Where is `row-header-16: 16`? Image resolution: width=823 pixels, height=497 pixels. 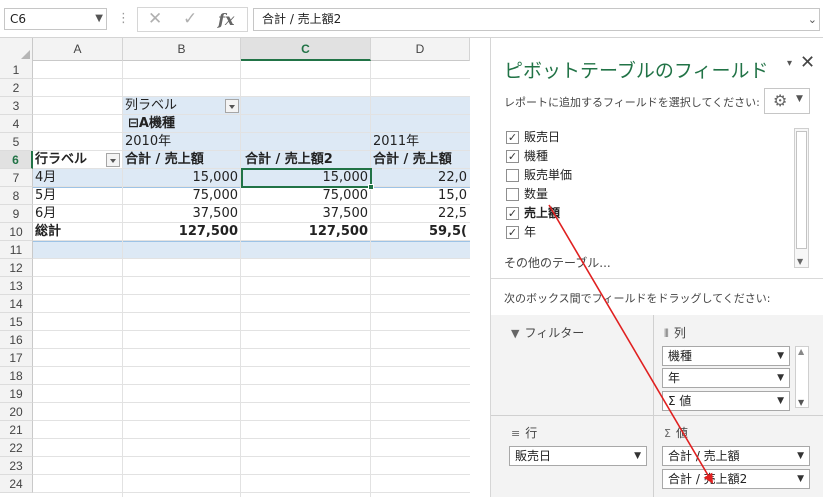 row-header-16: 16 is located at coordinates (16, 340).